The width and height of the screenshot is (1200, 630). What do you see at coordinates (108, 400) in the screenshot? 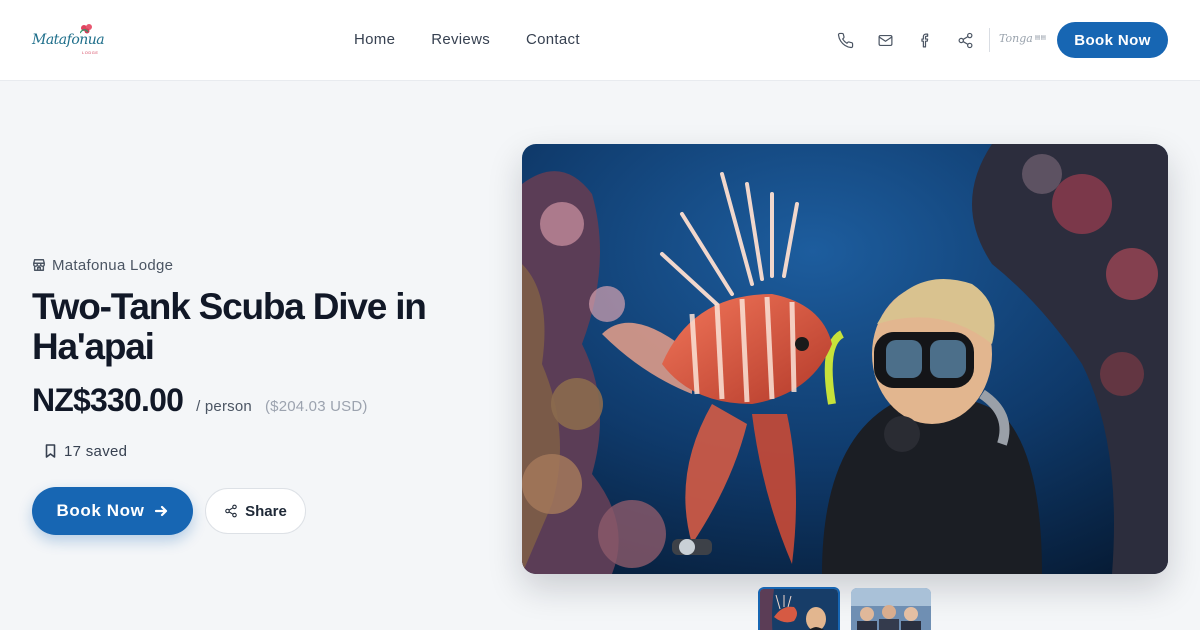
I see `price: NZ$330.00` at bounding box center [108, 400].